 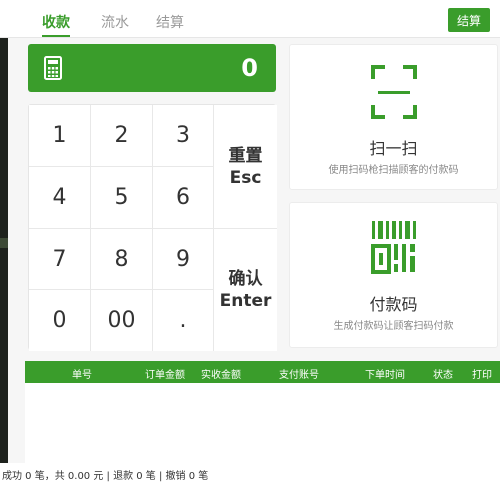 What do you see at coordinates (245, 177) in the screenshot?
I see `reset-key-shortcut: Esc` at bounding box center [245, 177].